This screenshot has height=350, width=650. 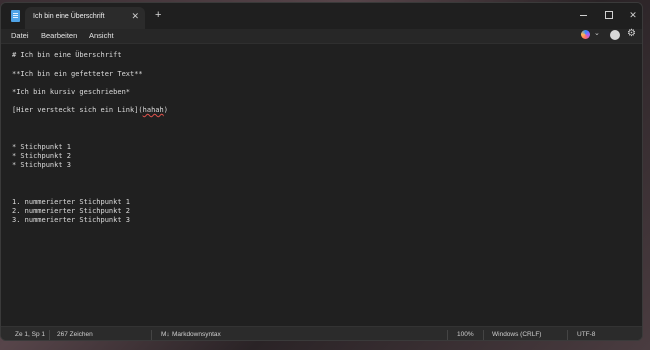 I want to click on gear-icon: ⚙, so click(x=631, y=33).